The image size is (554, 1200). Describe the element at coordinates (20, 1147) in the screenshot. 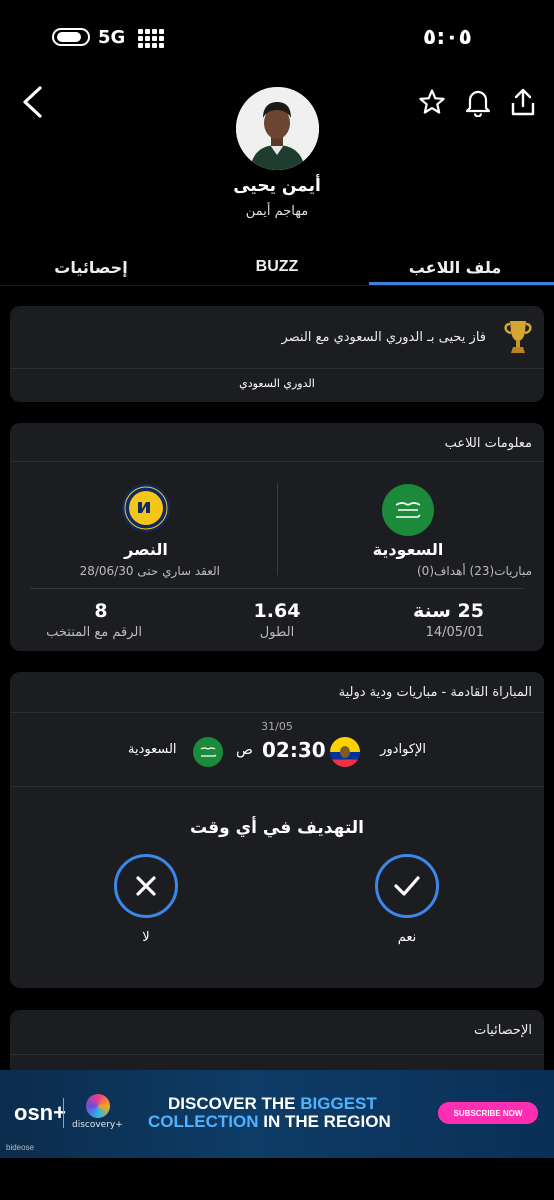

I see `ad-footer-label: bideose` at that location.